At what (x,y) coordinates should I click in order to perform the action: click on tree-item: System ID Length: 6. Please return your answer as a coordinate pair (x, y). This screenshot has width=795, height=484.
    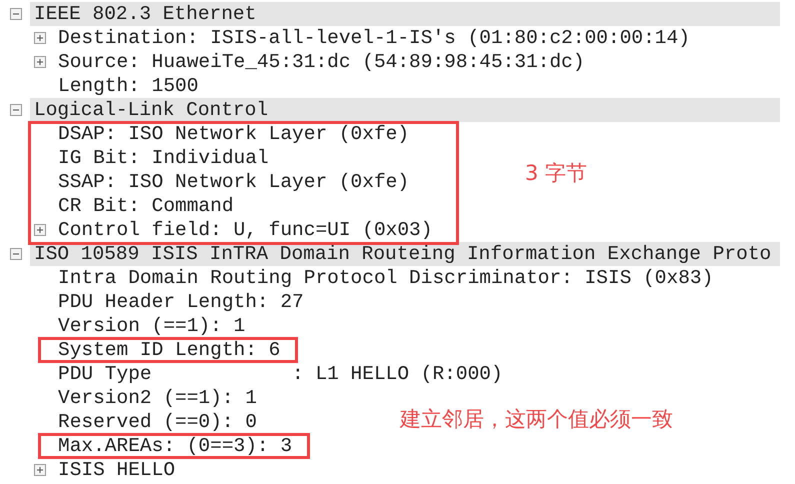
    Looking at the image, I should click on (169, 350).